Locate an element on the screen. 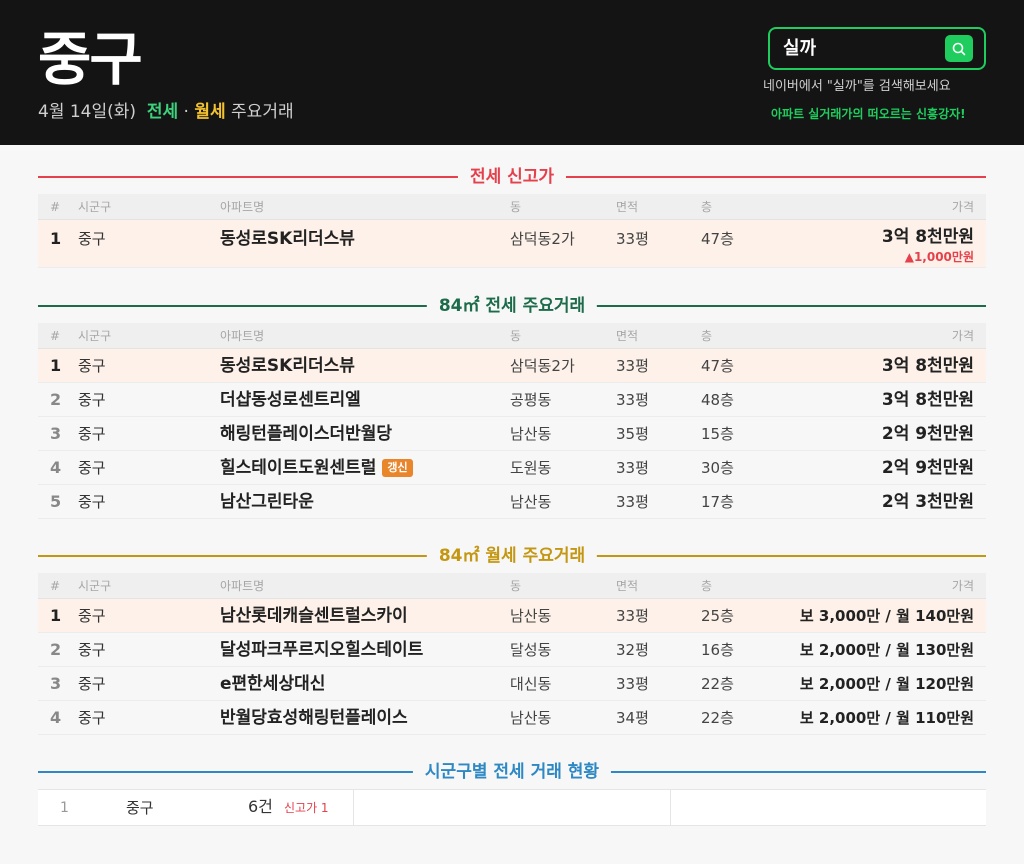 The height and width of the screenshot is (864, 1024). summary-no: 1 is located at coordinates (64, 808).